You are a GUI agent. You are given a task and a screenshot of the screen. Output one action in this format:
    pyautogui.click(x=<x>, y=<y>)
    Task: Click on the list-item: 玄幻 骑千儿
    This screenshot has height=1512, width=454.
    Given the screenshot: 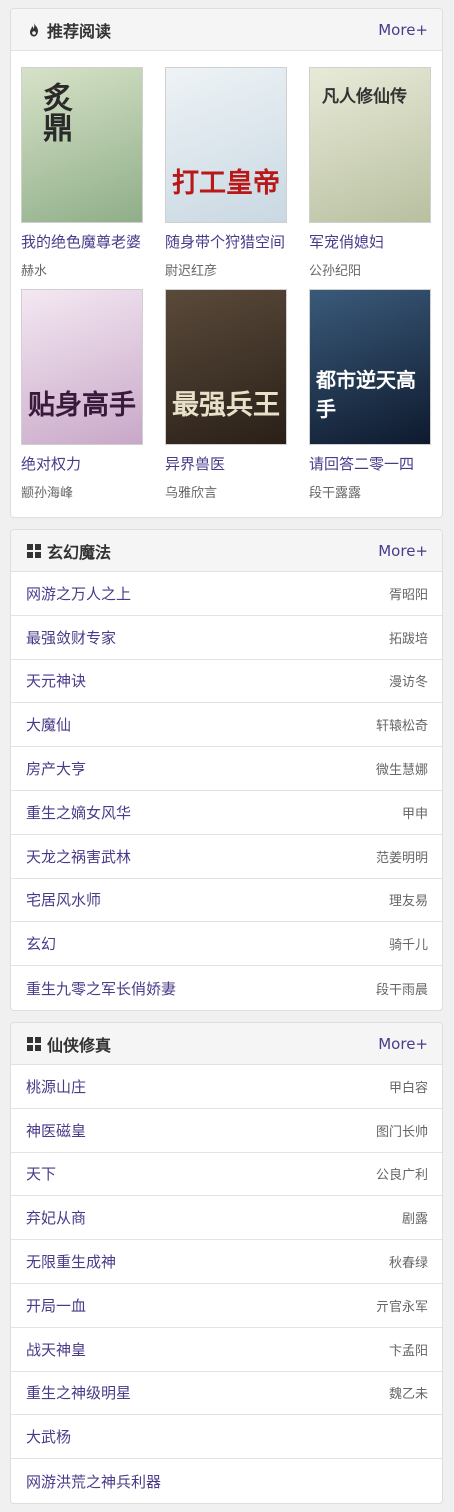 What is the action you would take?
    pyautogui.click(x=226, y=944)
    